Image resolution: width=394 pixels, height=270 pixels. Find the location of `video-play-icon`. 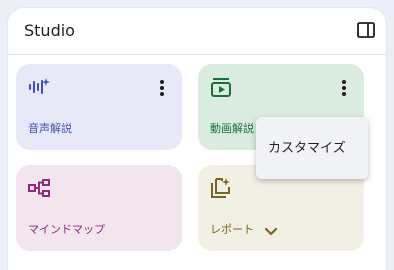

video-play-icon is located at coordinates (221, 87).